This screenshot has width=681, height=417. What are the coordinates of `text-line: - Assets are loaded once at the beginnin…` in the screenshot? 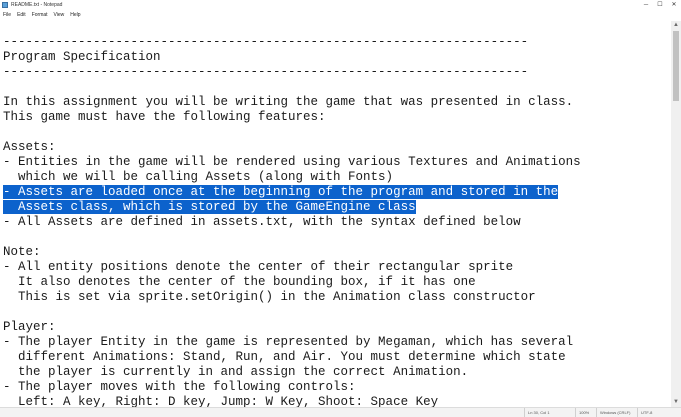 It's located at (281, 192).